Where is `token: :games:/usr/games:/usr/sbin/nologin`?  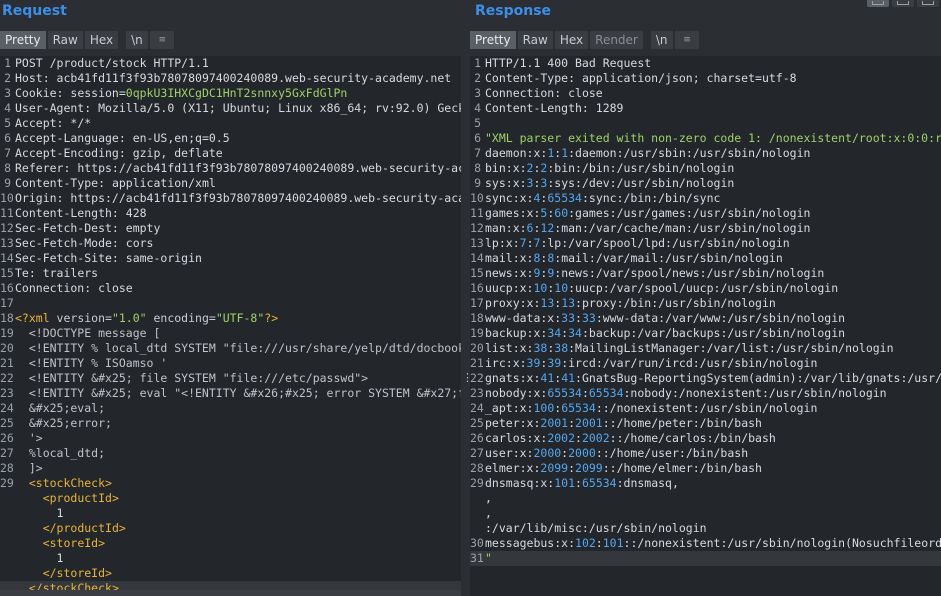
token: :games:/usr/games:/usr/sbin/nologin is located at coordinates (689, 213).